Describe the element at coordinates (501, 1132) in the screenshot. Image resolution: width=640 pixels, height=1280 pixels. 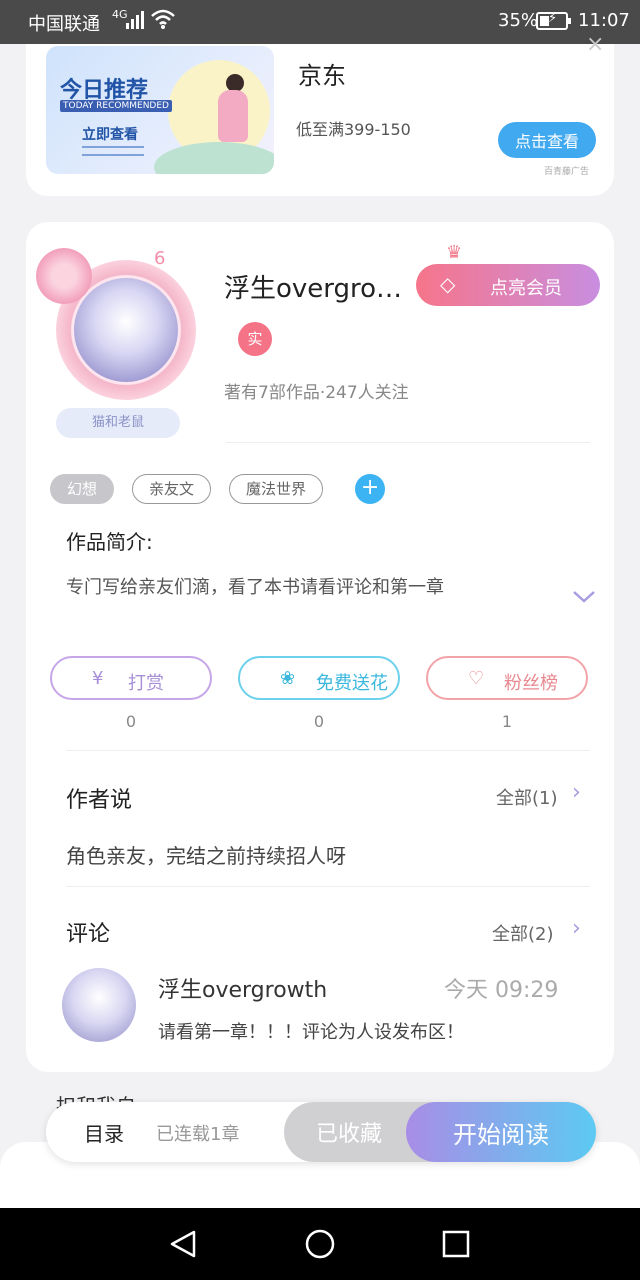
I see `start-reading-button: 开始阅读` at that location.